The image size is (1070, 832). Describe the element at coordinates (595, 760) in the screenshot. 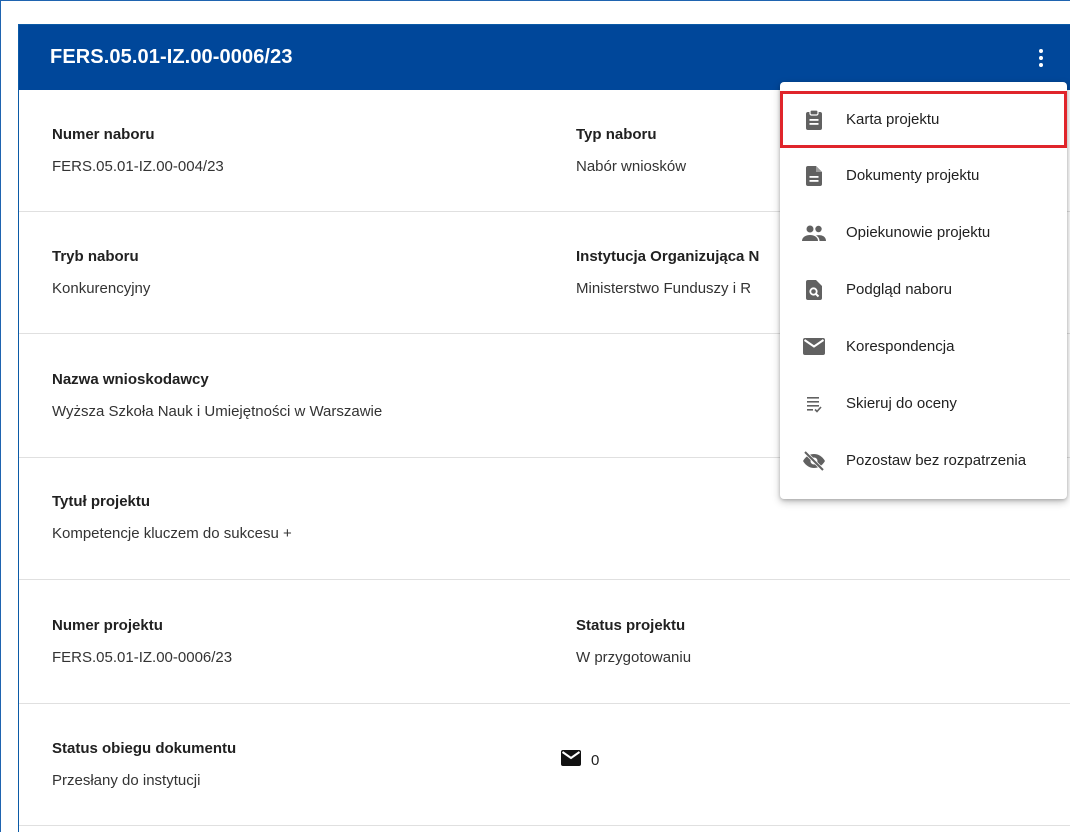

I see `correspondence-count: 0` at that location.